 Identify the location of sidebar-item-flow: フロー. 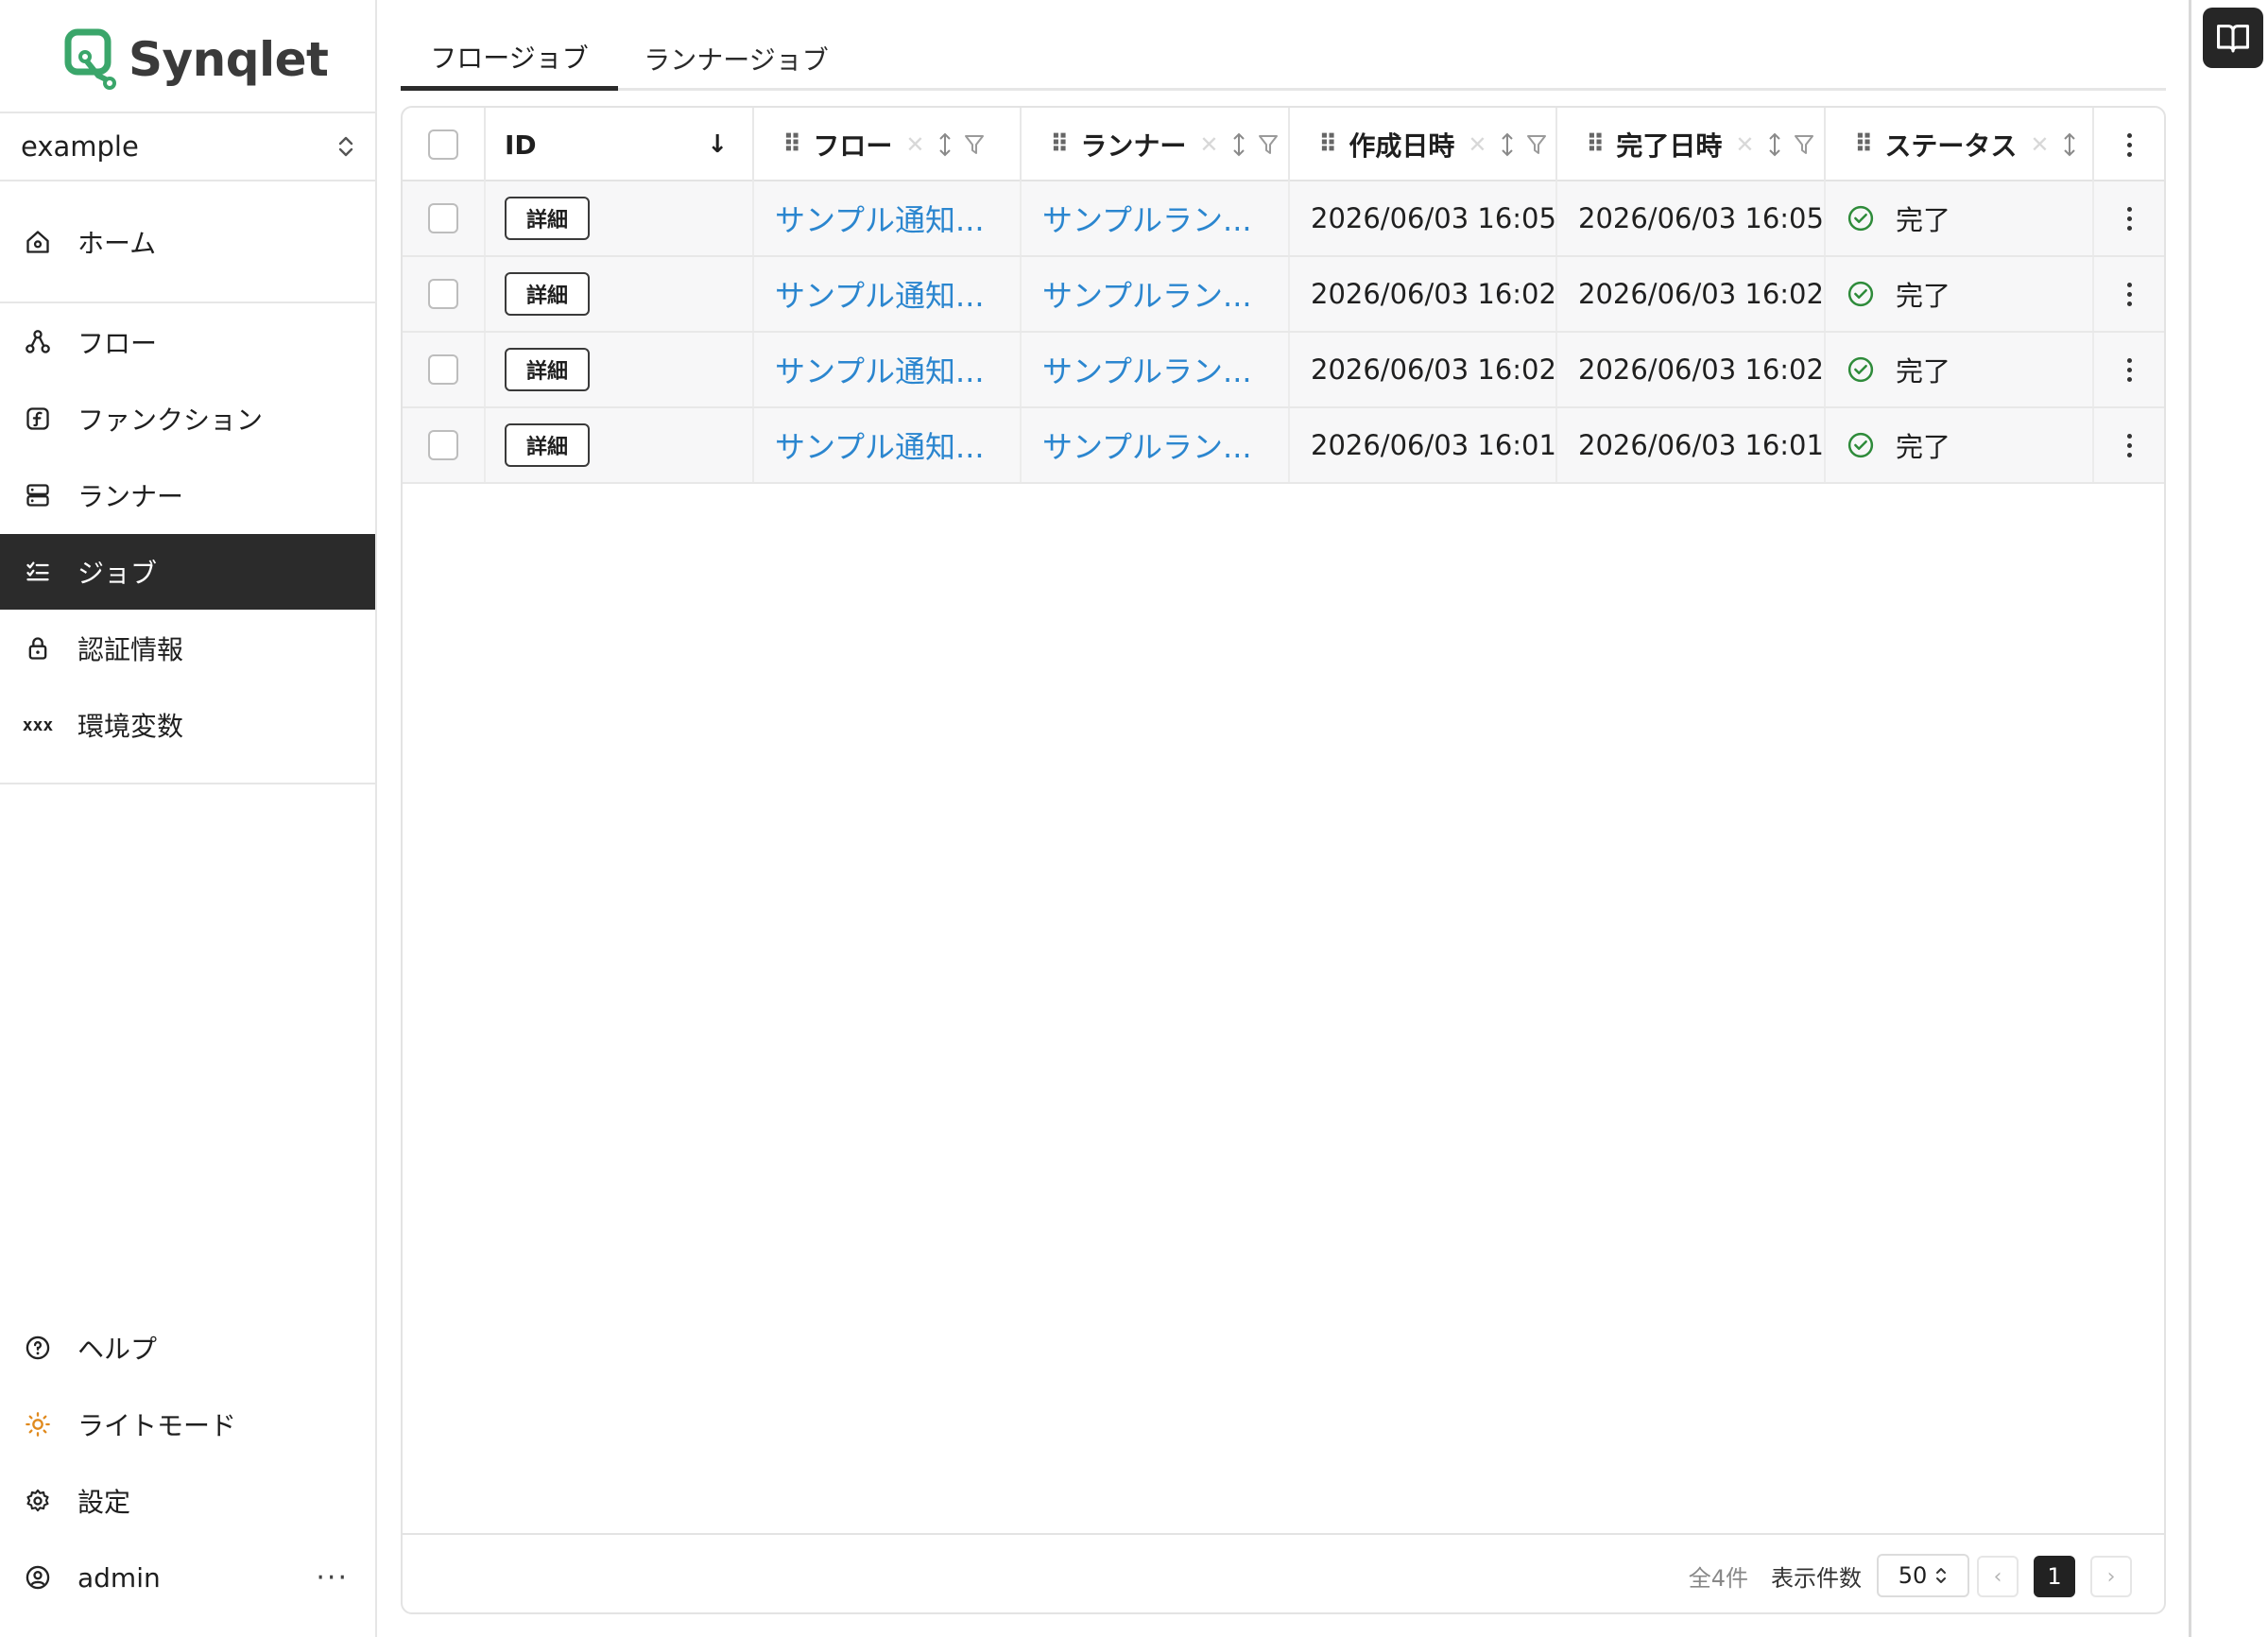
(187, 342).